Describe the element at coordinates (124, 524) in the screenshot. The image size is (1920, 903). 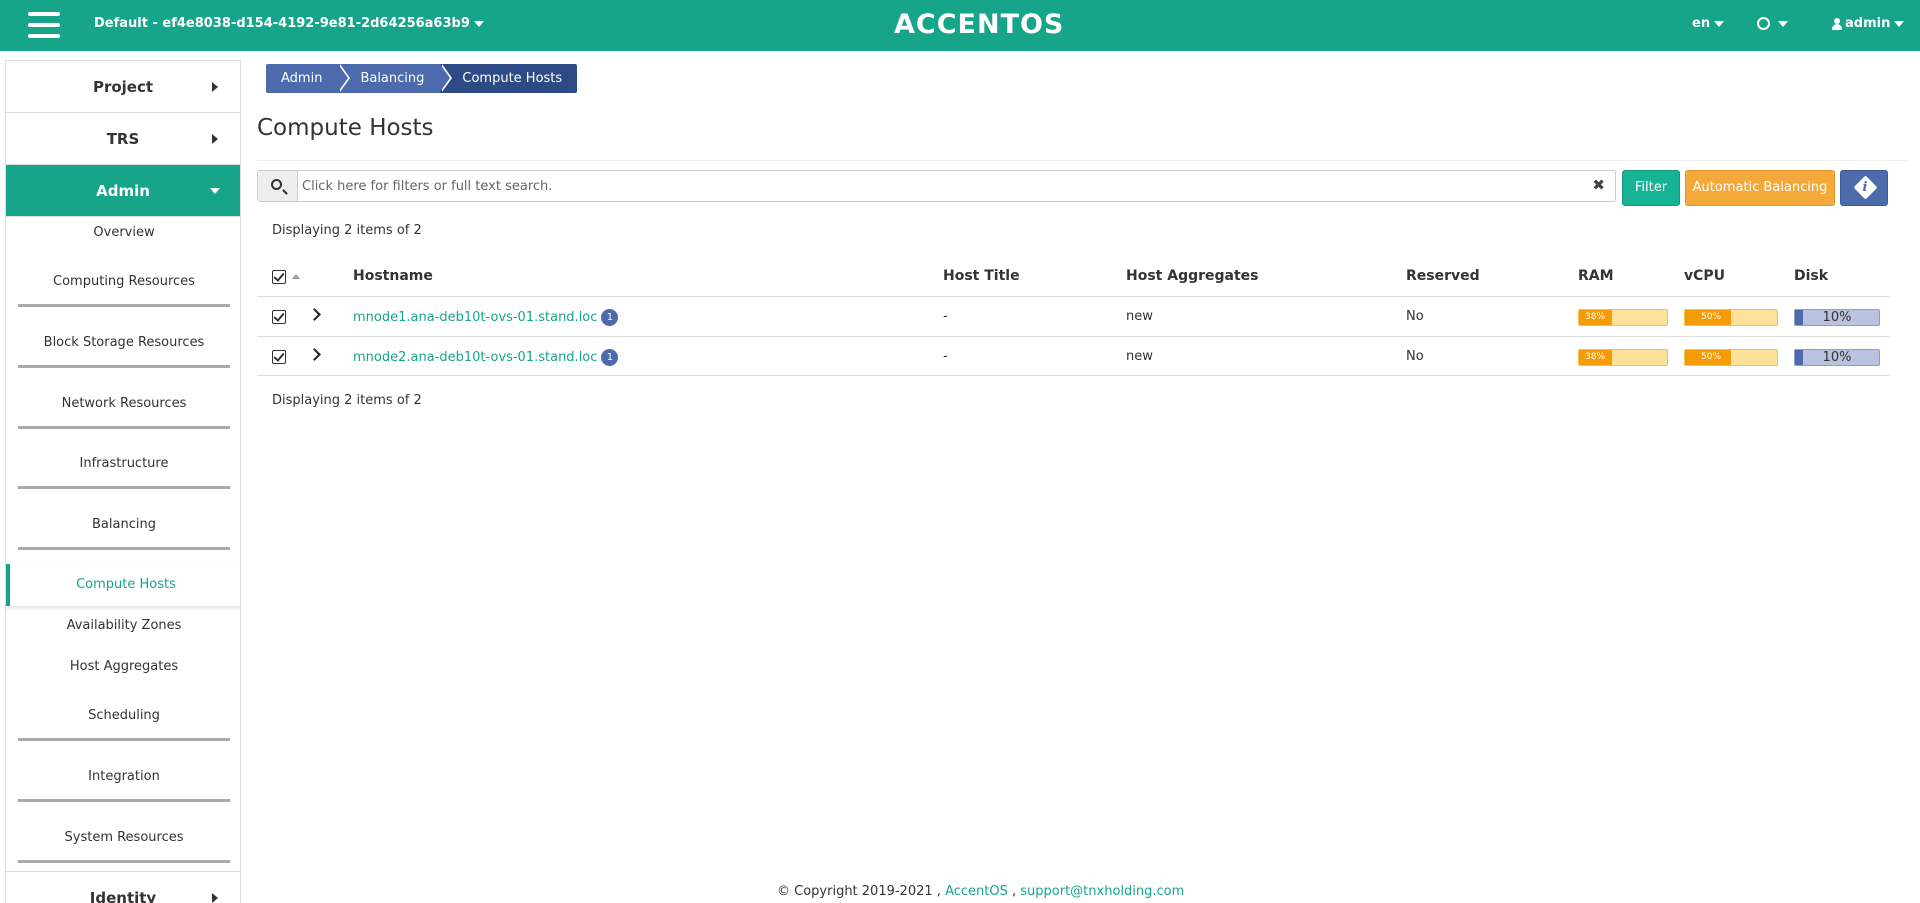
I see `sidebar-item-label: Balancing` at that location.